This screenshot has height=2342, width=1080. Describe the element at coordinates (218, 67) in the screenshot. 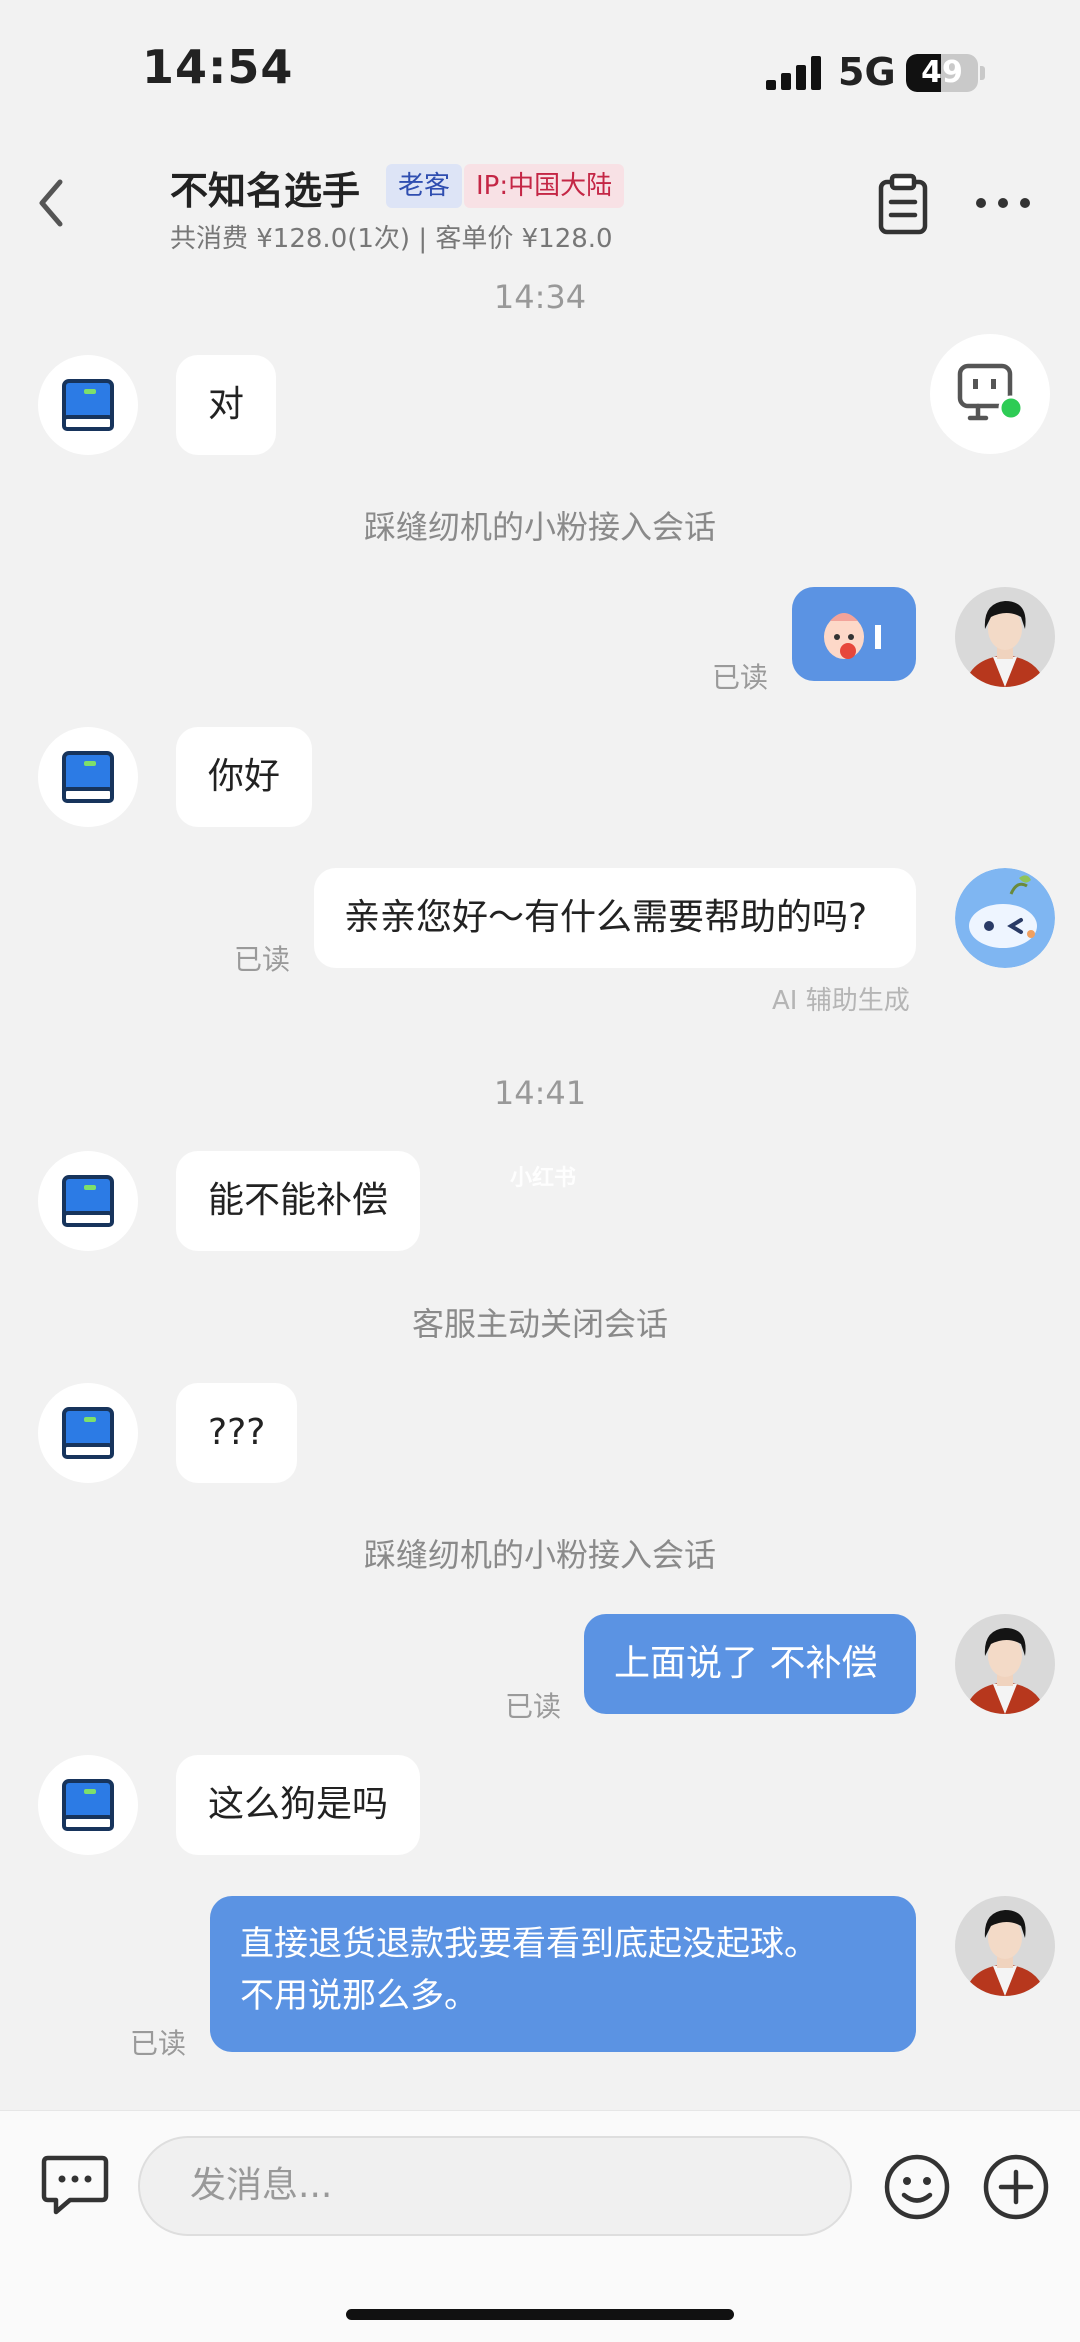

I see `status-time: 14:54` at that location.